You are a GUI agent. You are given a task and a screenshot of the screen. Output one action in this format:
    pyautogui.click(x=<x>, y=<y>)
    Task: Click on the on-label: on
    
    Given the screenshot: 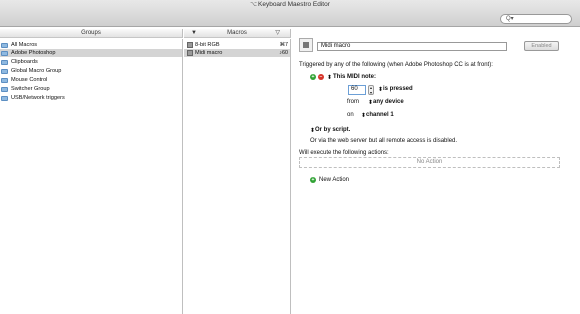 What is the action you would take?
    pyautogui.click(x=350, y=115)
    